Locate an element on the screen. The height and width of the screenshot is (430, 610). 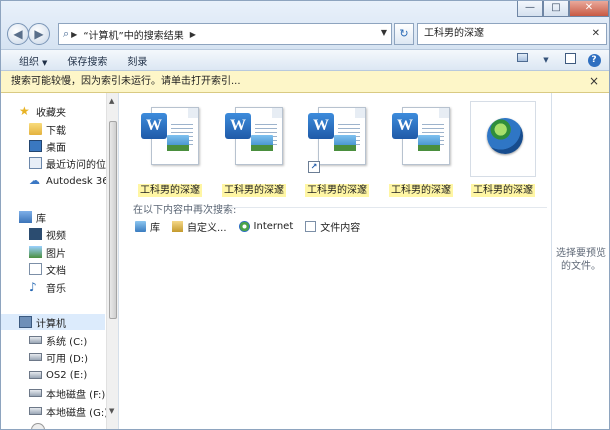
shortcut-arrow-icon: ↗ is located at coordinates (314, 167).